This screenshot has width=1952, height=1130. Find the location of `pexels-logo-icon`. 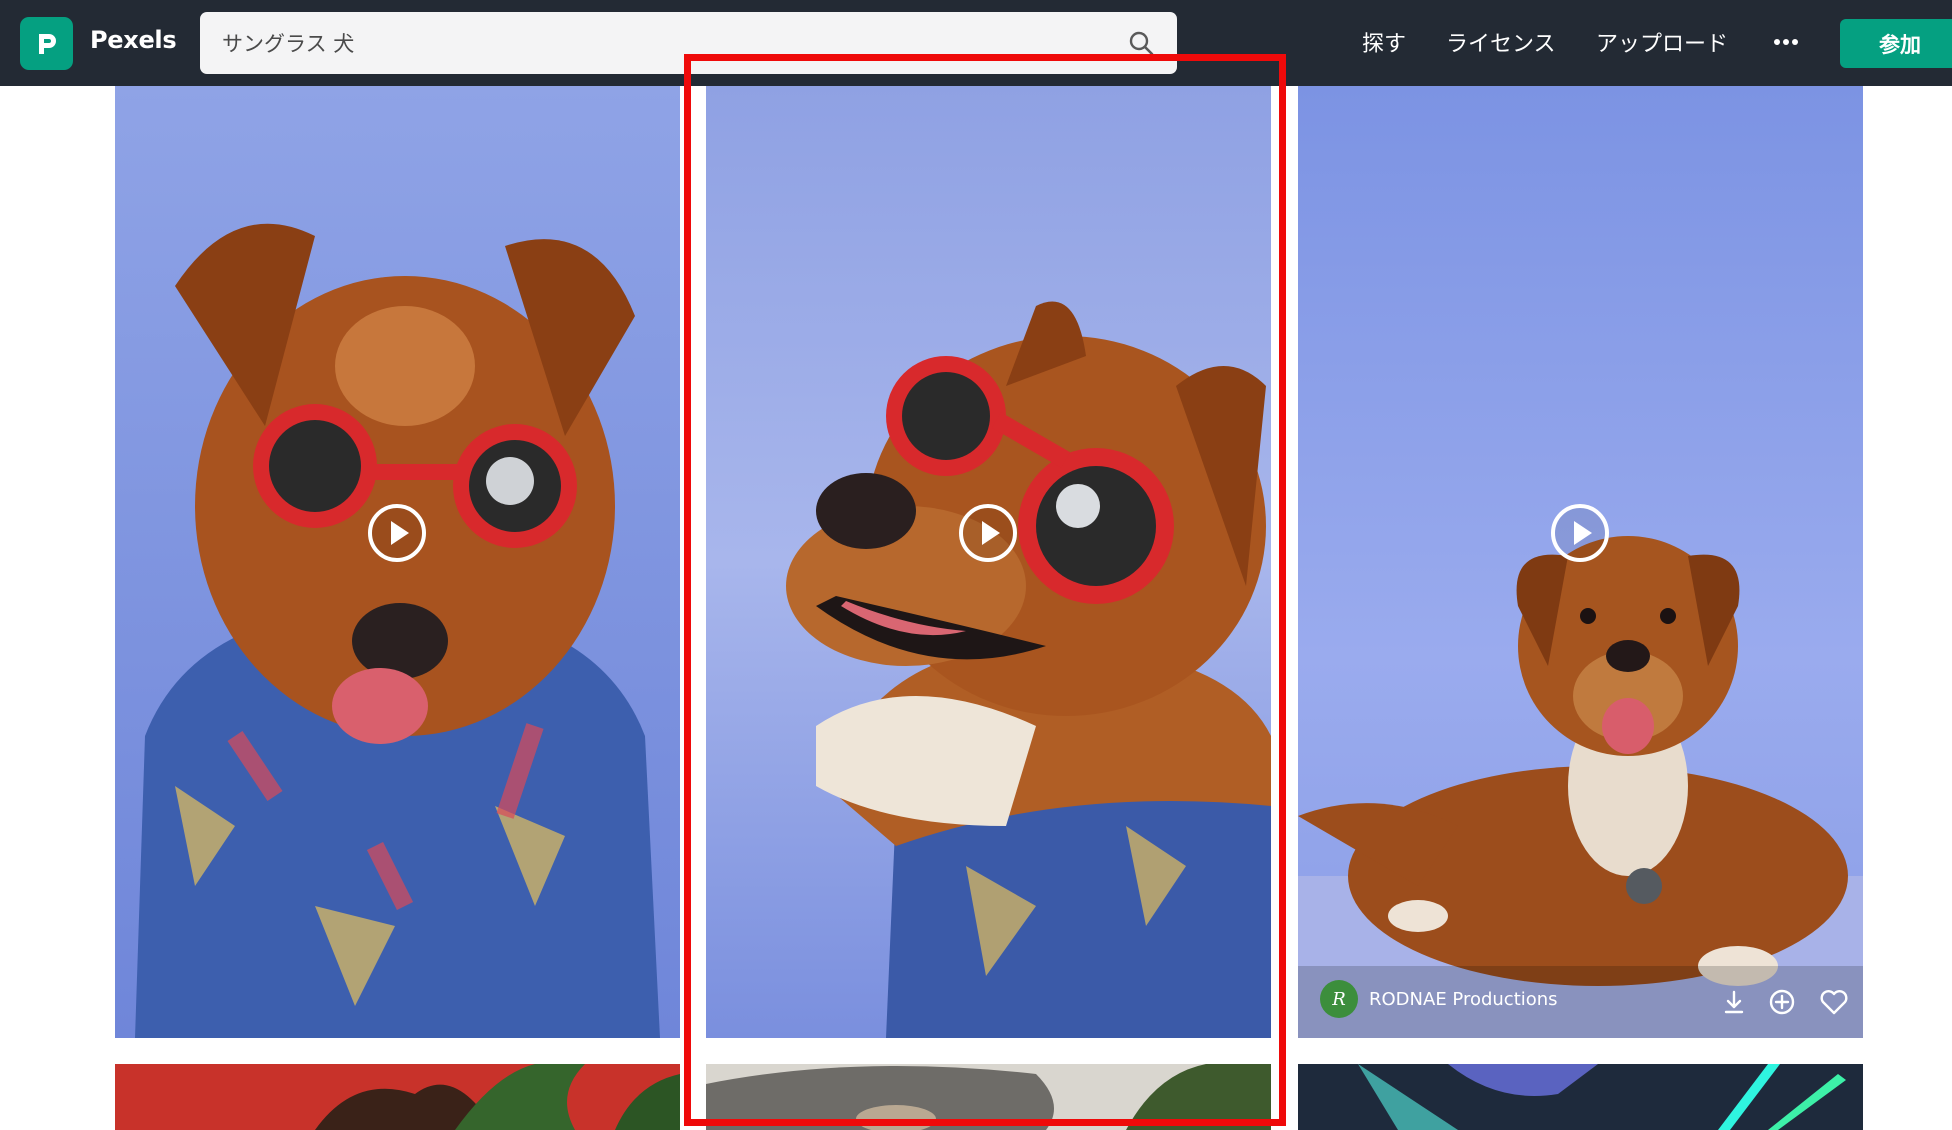

pexels-logo-icon is located at coordinates (46, 43).